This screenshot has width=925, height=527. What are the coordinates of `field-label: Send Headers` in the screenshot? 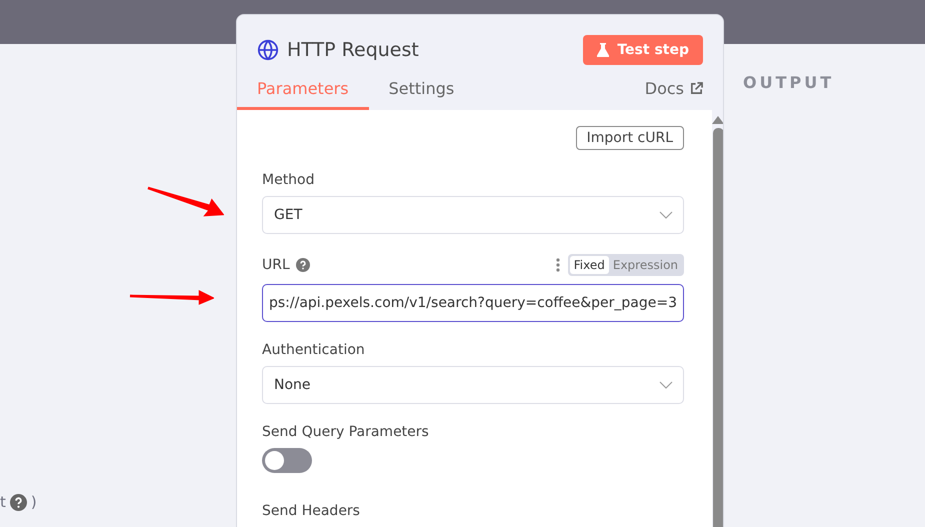 It's located at (311, 511).